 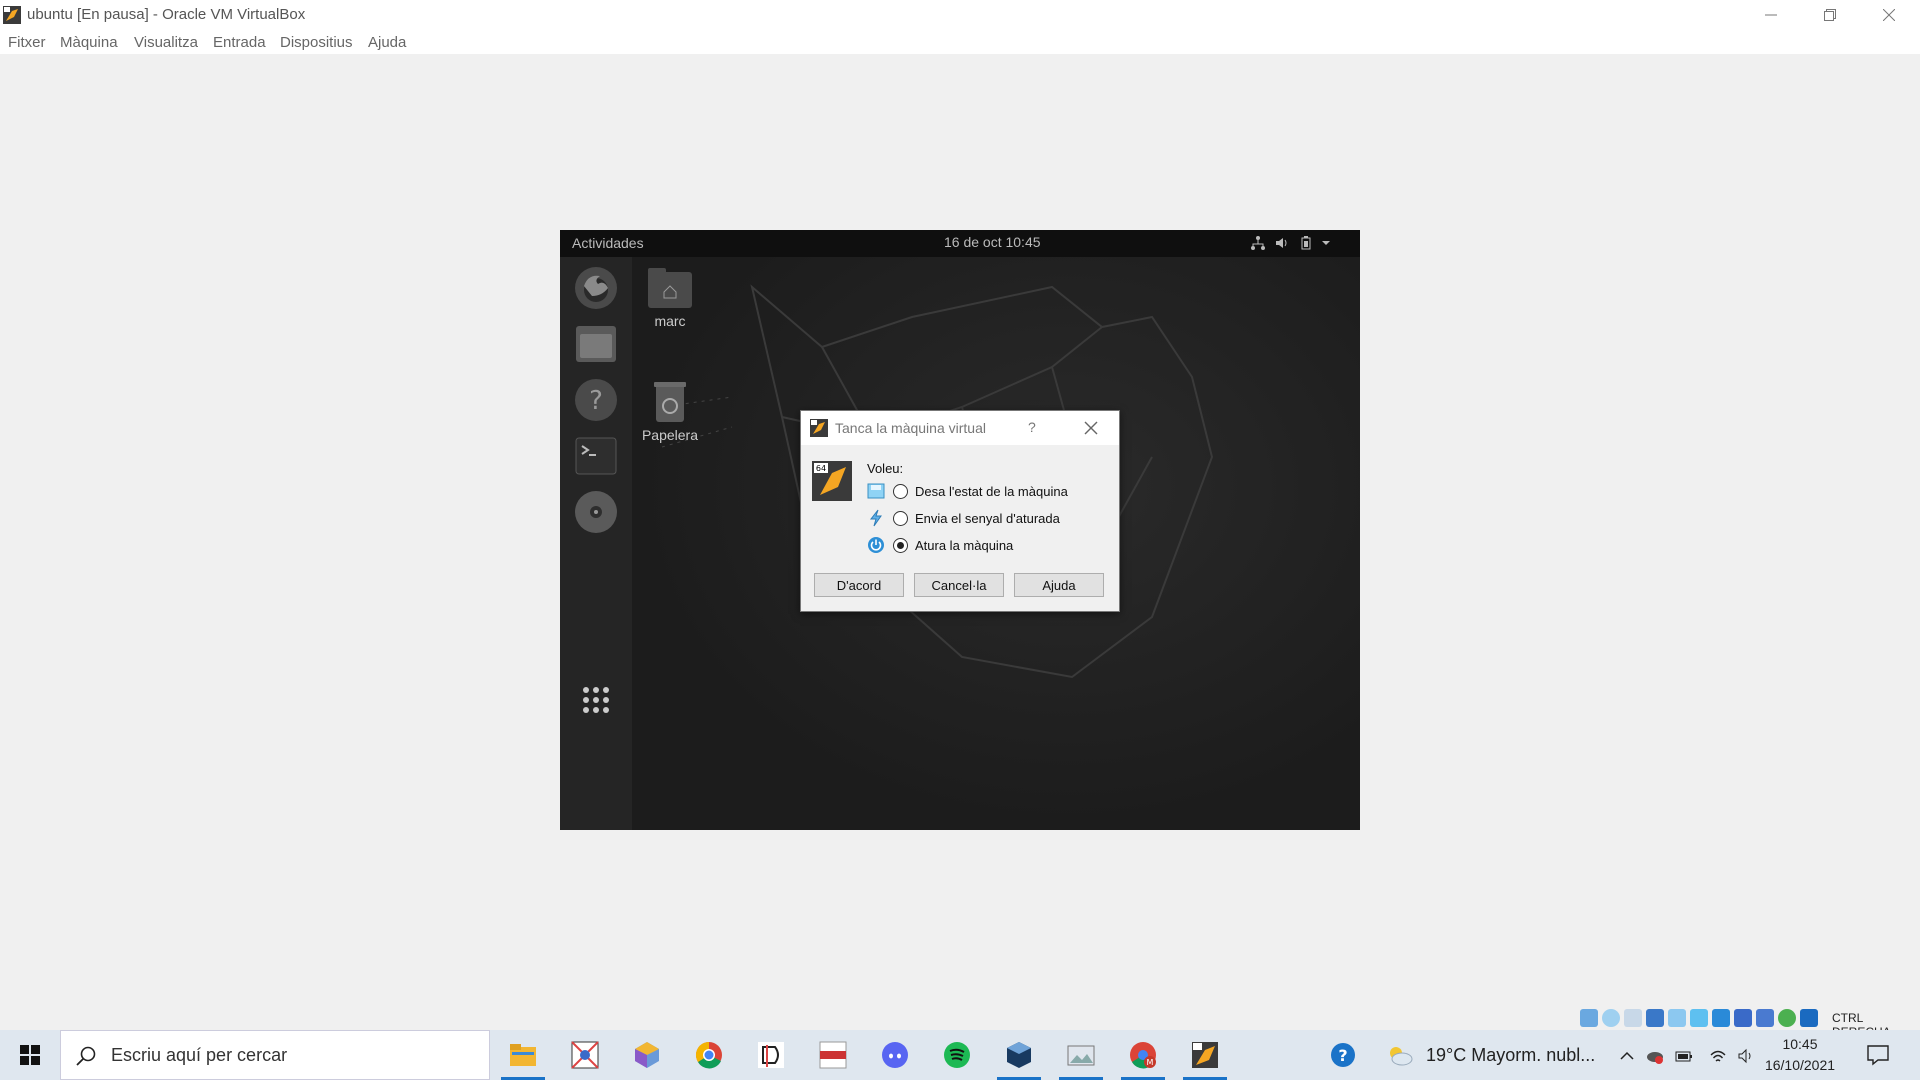 I want to click on desktop-icon-home: marc, so click(x=670, y=297).